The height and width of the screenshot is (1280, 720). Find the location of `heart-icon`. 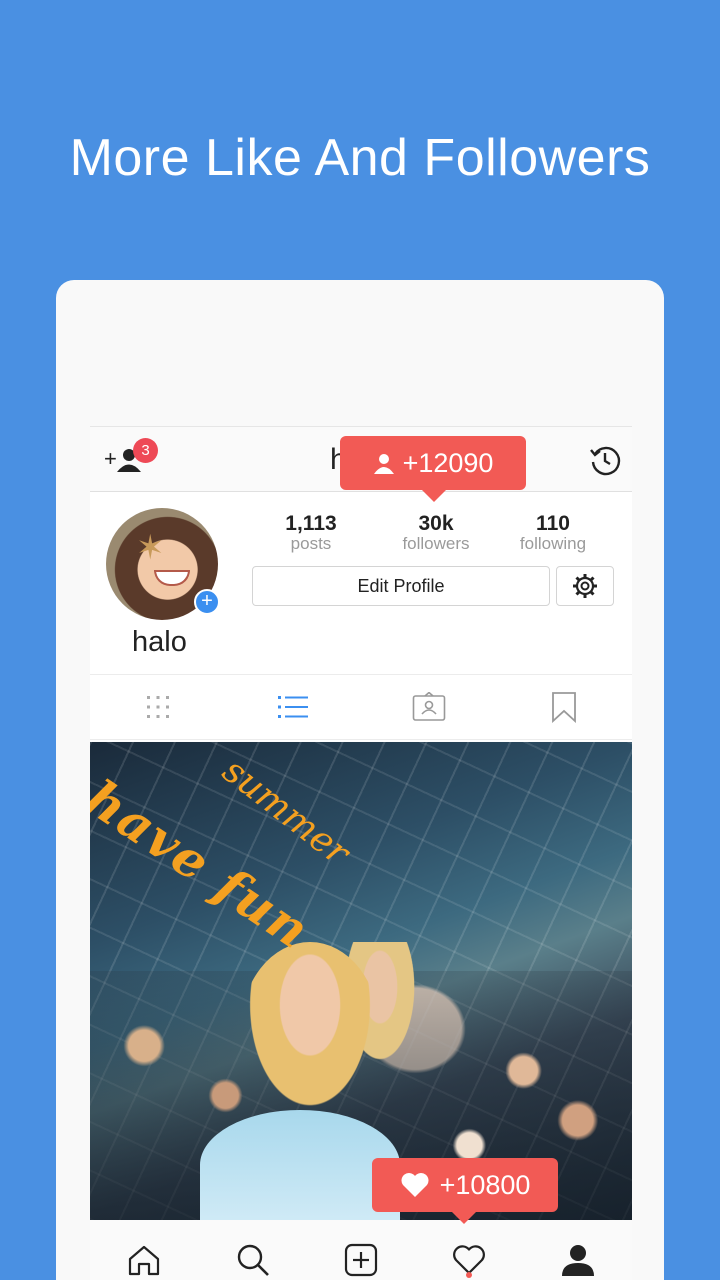

heart-icon is located at coordinates (415, 1185).